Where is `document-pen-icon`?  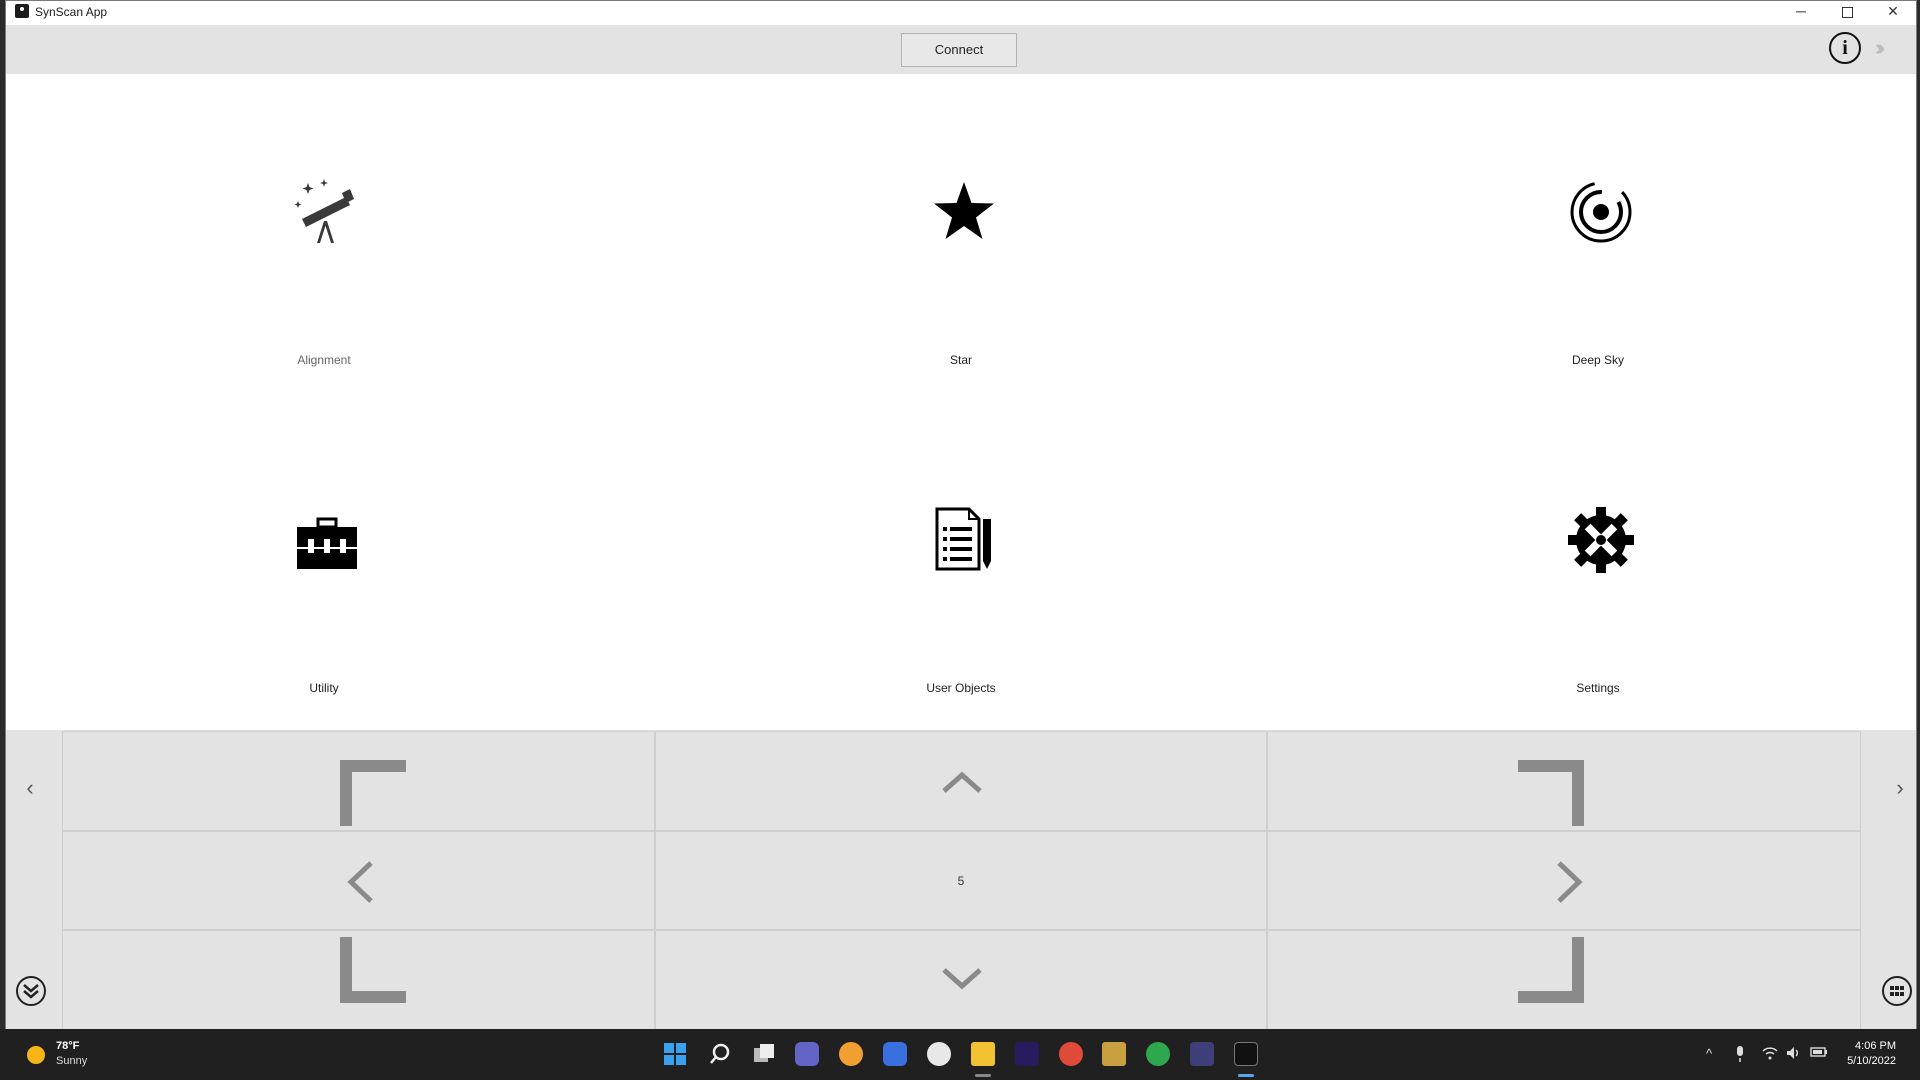
document-pen-icon is located at coordinates (963, 539).